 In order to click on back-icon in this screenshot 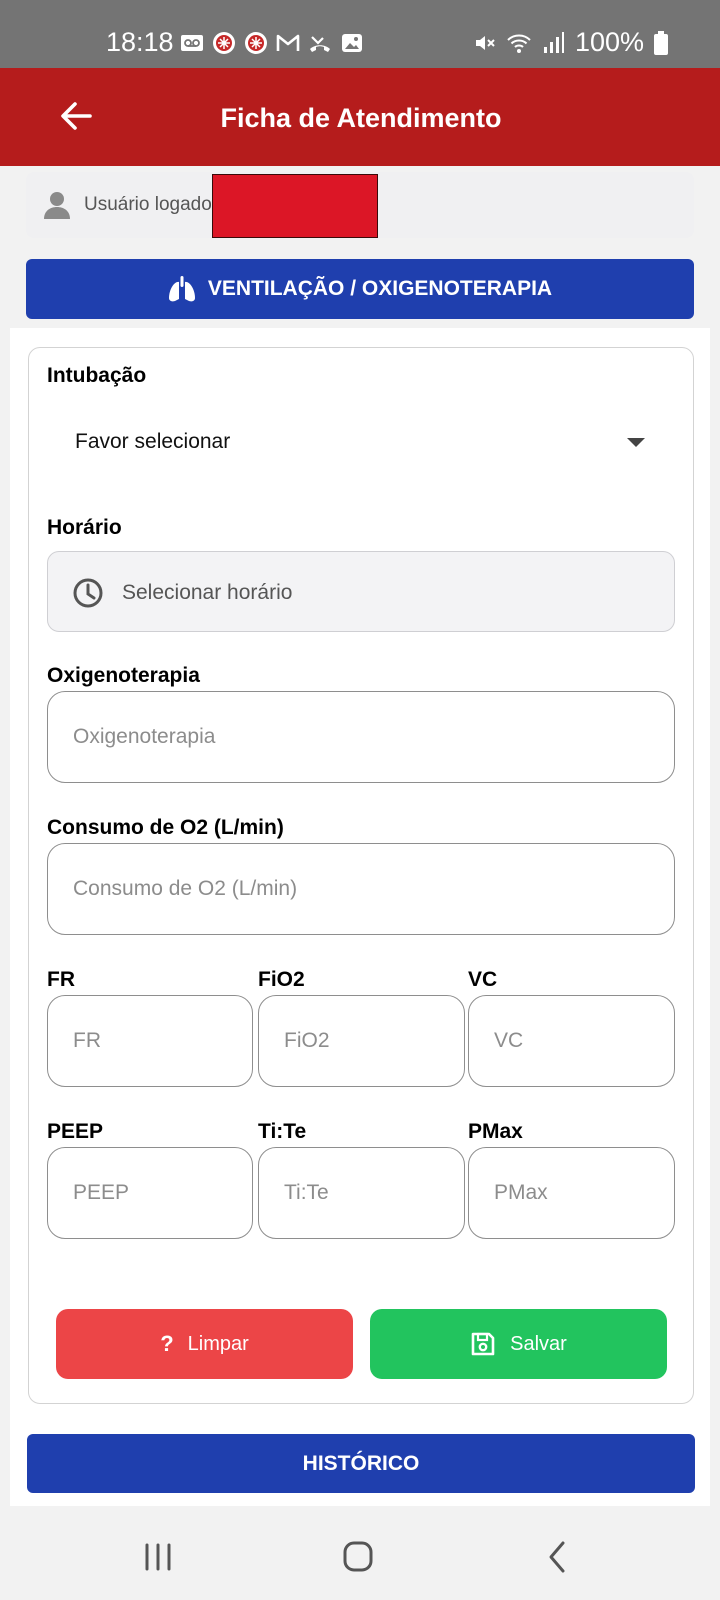, I will do `click(558, 1557)`.